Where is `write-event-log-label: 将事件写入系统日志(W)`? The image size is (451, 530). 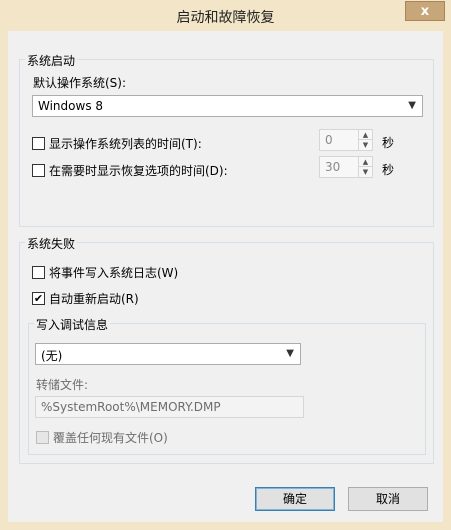
write-event-log-label: 将事件写入系统日志(W) is located at coordinates (114, 273).